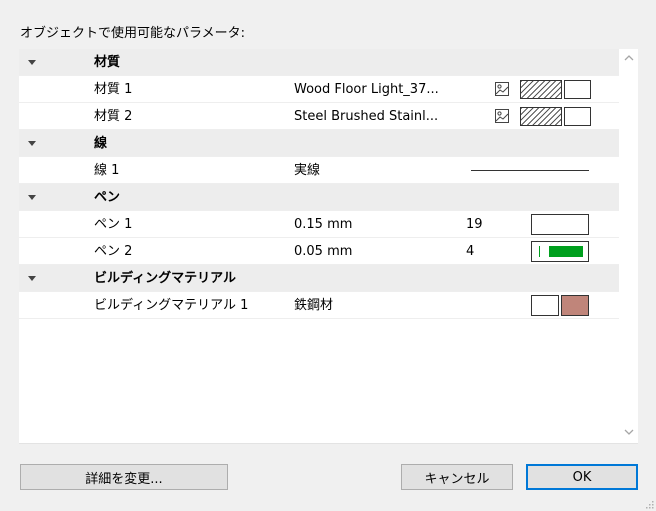 The width and height of the screenshot is (656, 511). Describe the element at coordinates (629, 246) in the screenshot. I see `vertical-scrollbar` at that location.